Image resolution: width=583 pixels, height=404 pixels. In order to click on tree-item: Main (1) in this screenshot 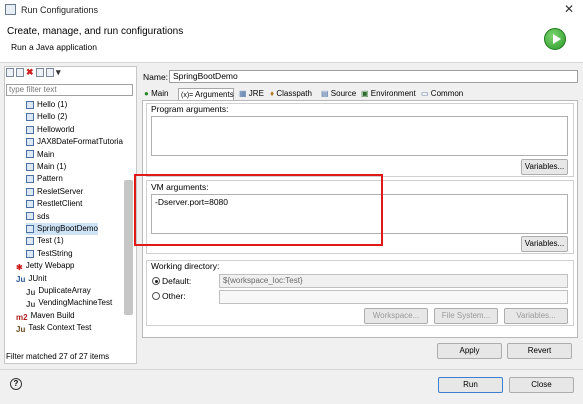, I will do `click(46, 167)`.